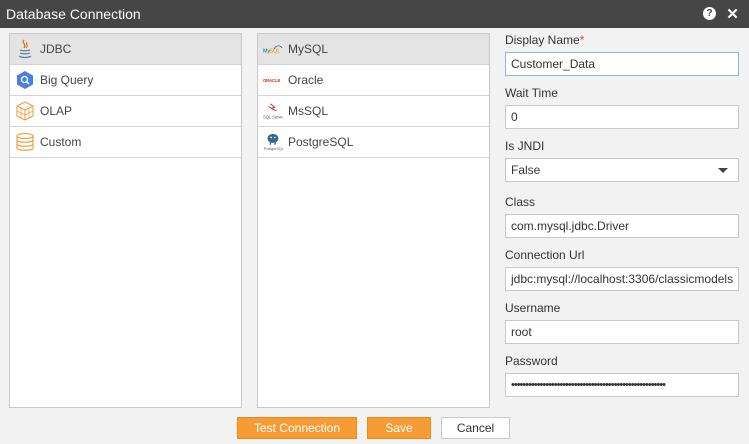 The height and width of the screenshot is (444, 749). I want to click on driver-oracle: ORACLE Oracle, so click(373, 80).